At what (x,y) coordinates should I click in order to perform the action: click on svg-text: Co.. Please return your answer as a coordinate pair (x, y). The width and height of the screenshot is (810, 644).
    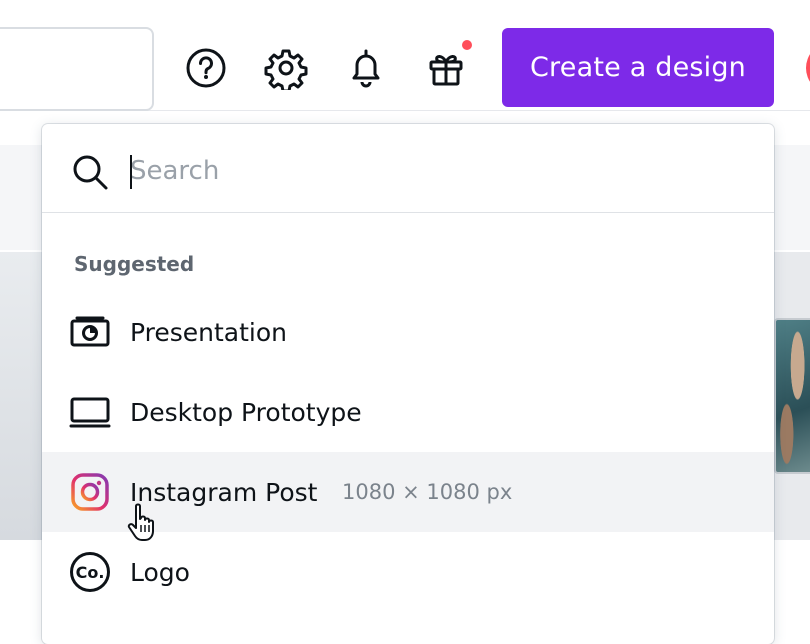
    Looking at the image, I should click on (90, 572).